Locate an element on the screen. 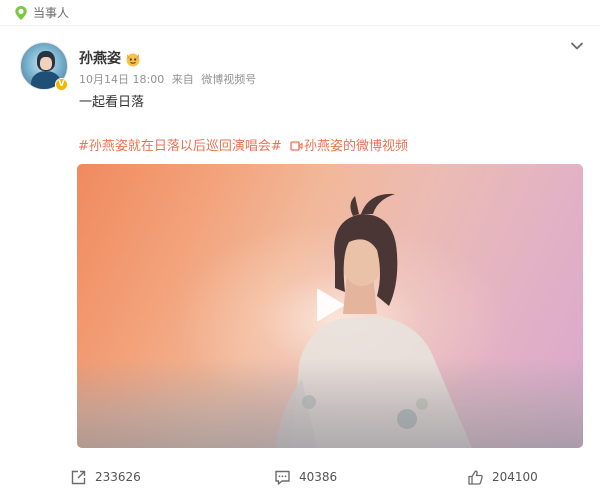  repost-count: 233626 is located at coordinates (118, 477).